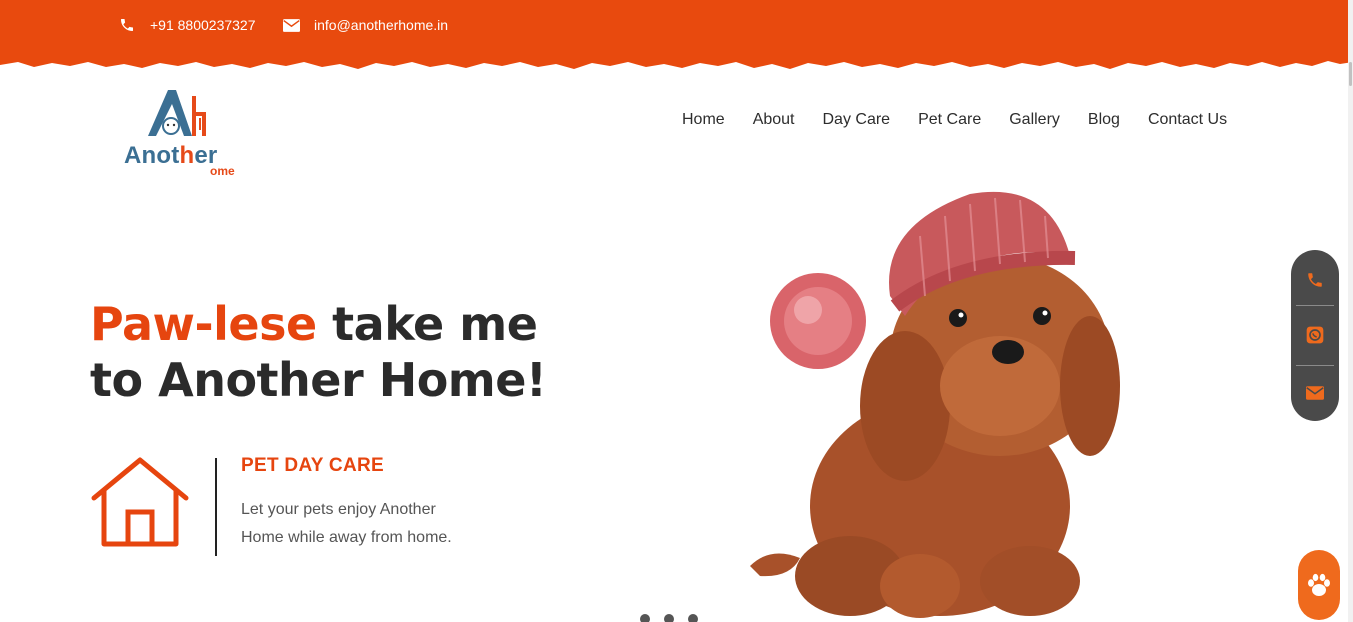  I want to click on logo-subword: ome, so click(222, 171).